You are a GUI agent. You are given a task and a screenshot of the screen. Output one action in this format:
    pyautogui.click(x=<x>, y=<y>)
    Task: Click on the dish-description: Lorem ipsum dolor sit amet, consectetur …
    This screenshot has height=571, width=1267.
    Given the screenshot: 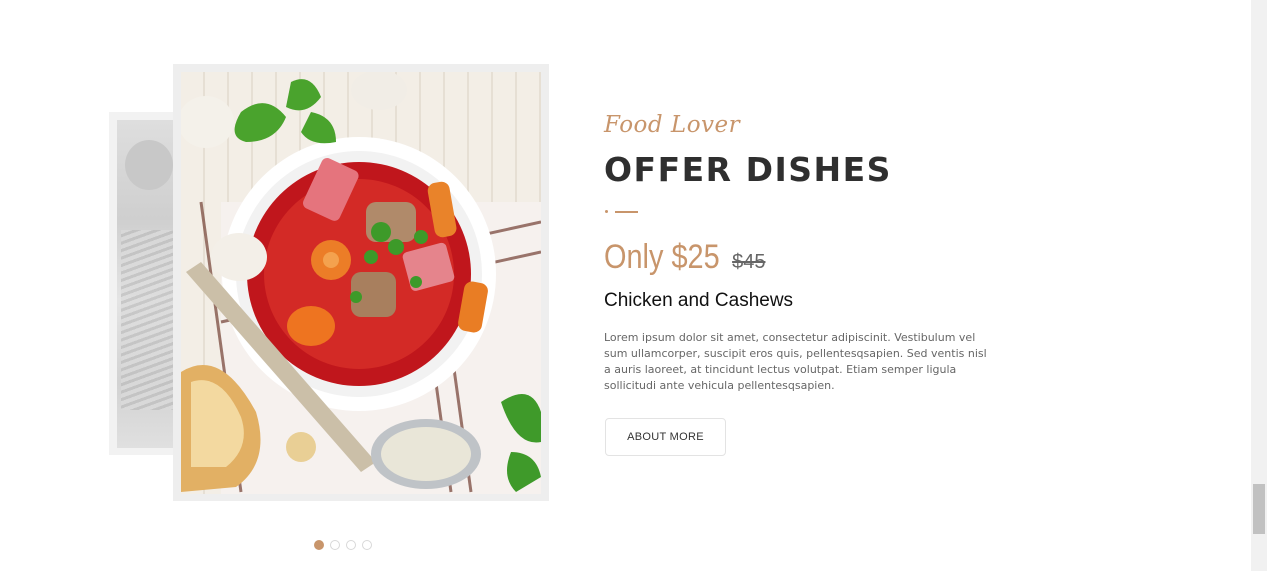 What is the action you would take?
    pyautogui.click(x=795, y=361)
    